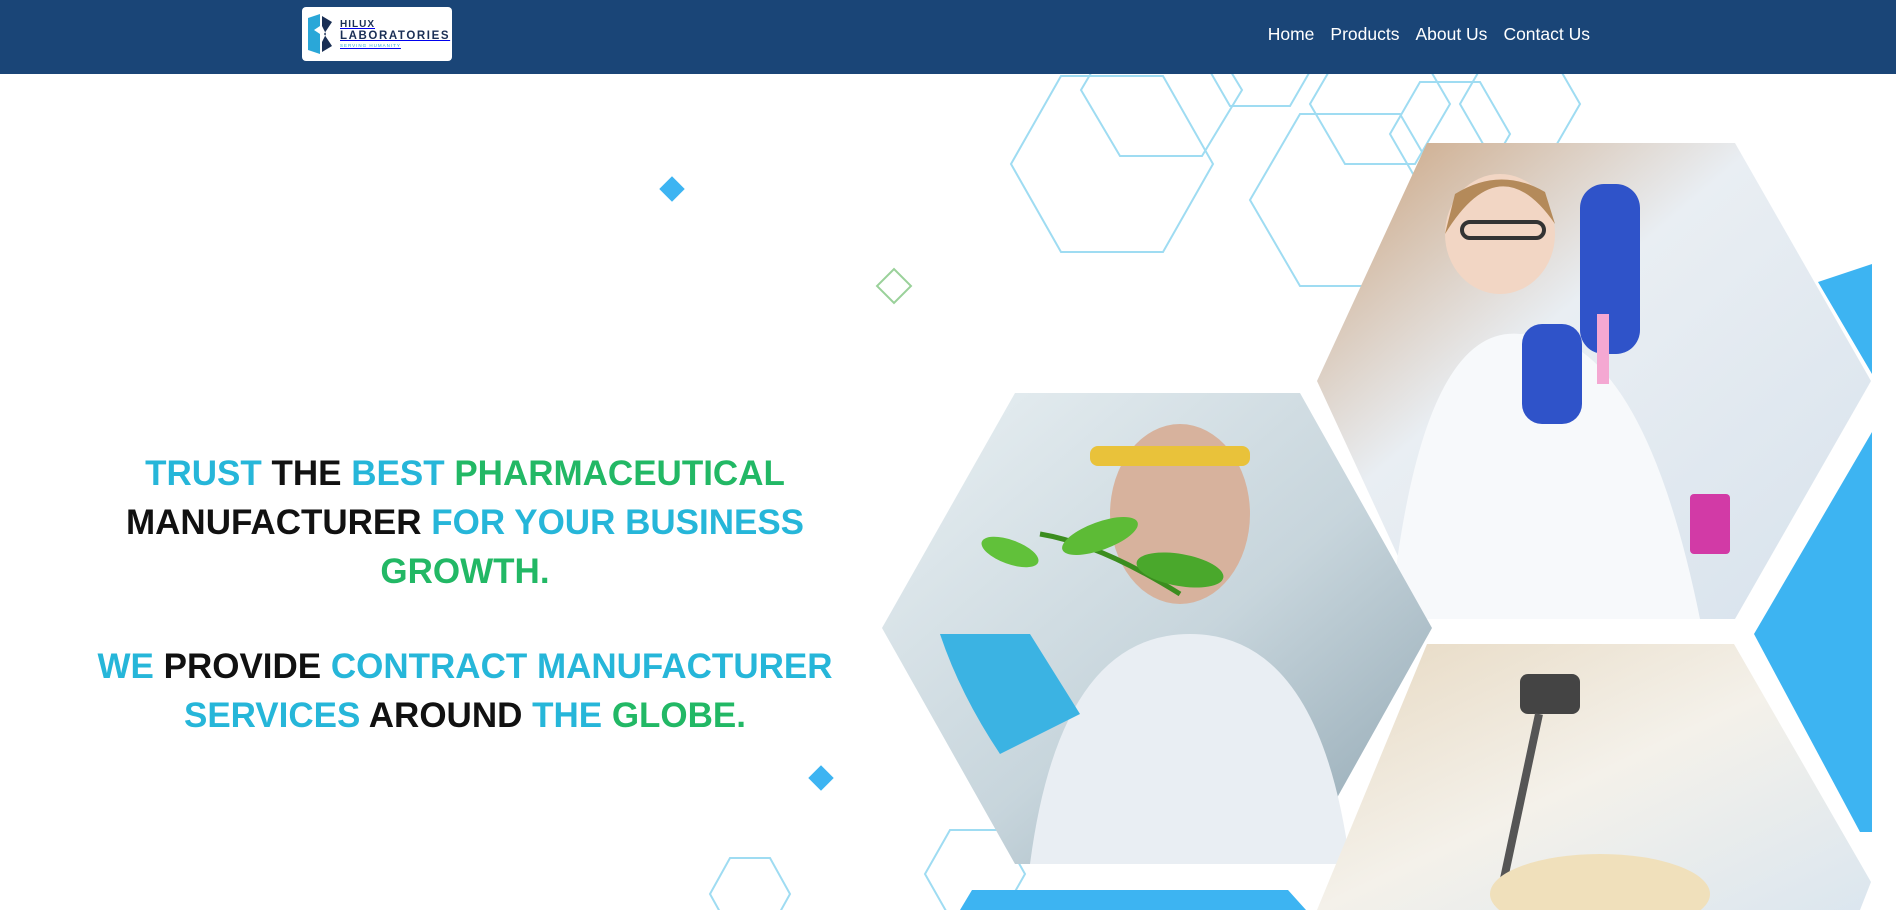 This screenshot has width=1896, height=910. I want to click on headline-word: GROWTH., so click(465, 571).